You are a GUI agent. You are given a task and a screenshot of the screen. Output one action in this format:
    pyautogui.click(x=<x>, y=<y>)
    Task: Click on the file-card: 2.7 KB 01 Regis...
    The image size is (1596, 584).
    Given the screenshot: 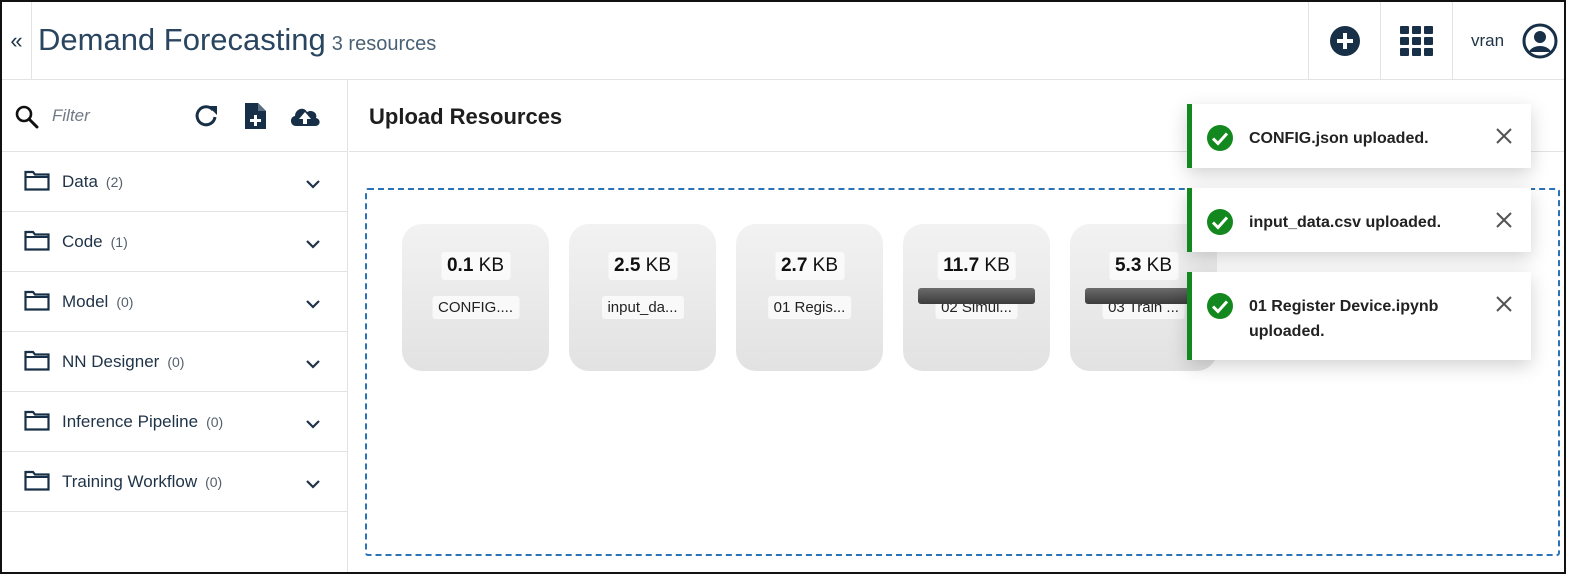 What is the action you would take?
    pyautogui.click(x=809, y=297)
    